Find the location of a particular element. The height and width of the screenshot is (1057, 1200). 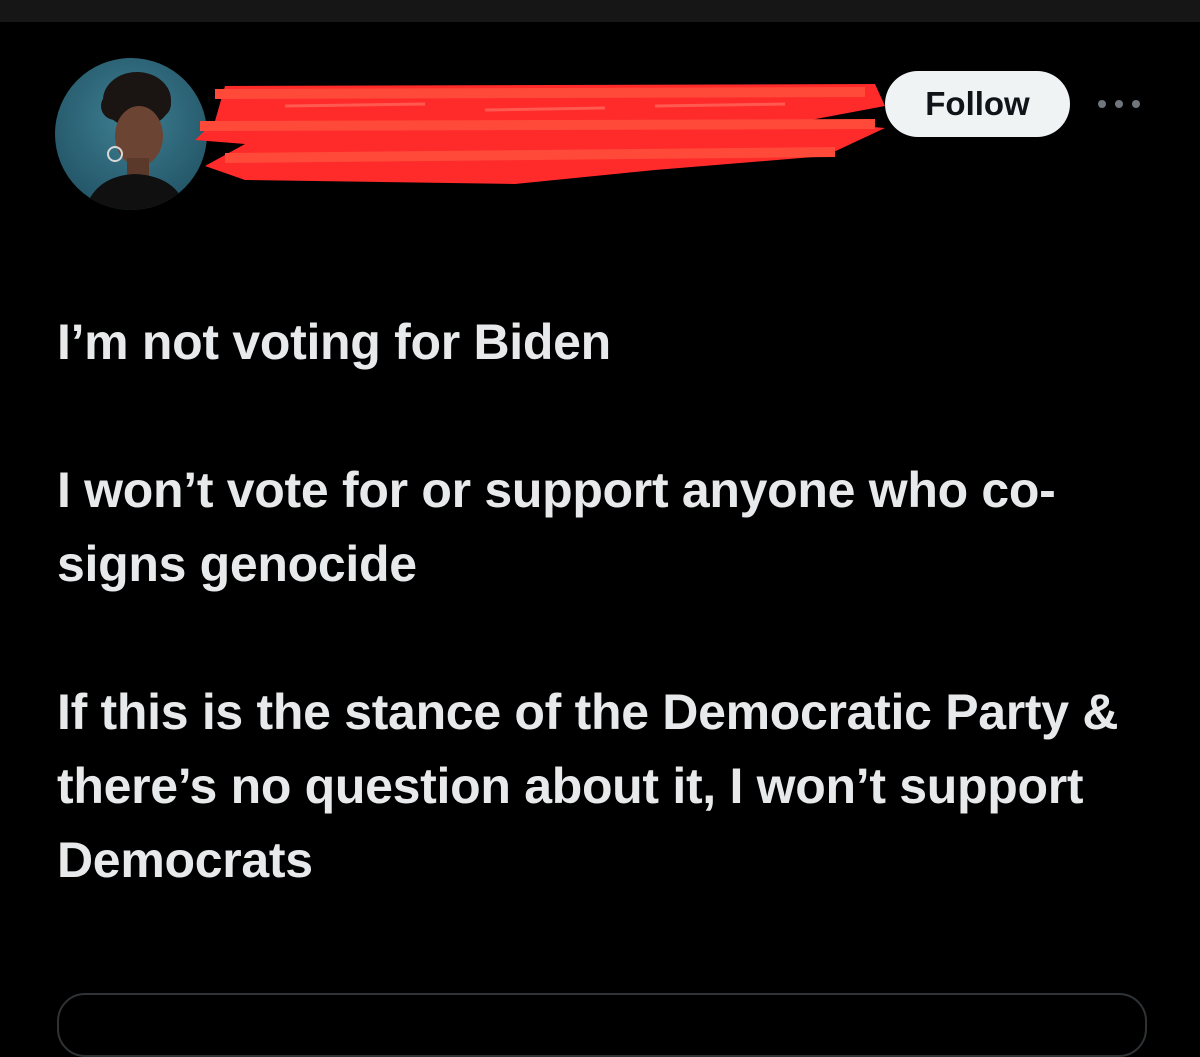

tweet-paragraph: I’m not voting for Biden is located at coordinates (334, 342).